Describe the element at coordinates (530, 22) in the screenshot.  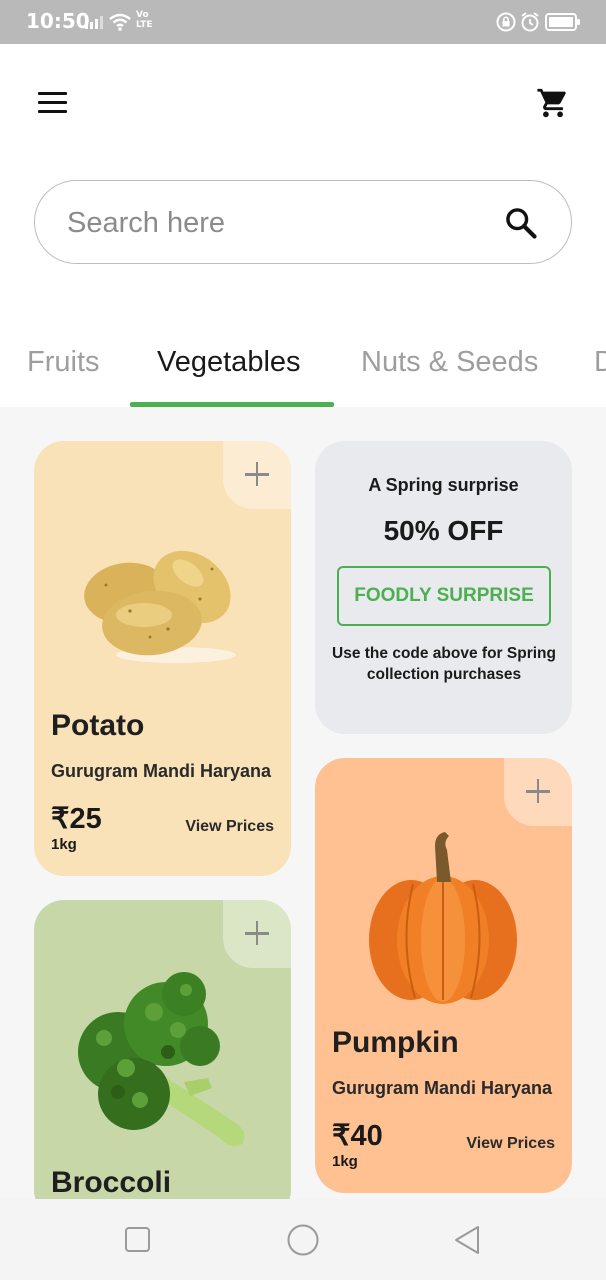
I see `alarm-icon` at that location.